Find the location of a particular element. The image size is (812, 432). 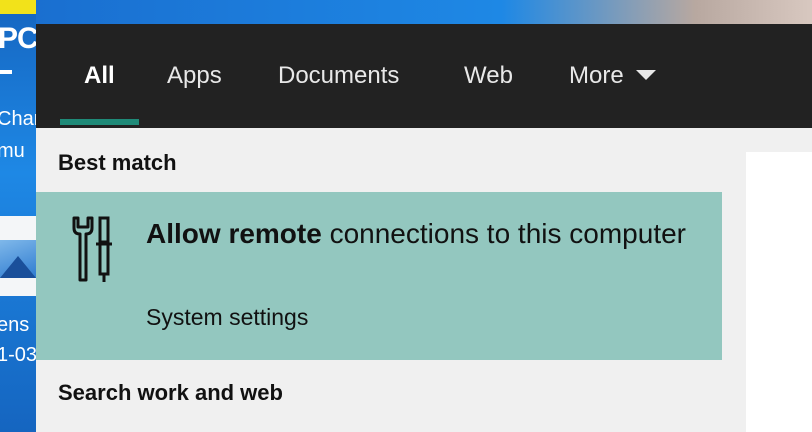

result-subtitle: System settings is located at coordinates (227, 317).